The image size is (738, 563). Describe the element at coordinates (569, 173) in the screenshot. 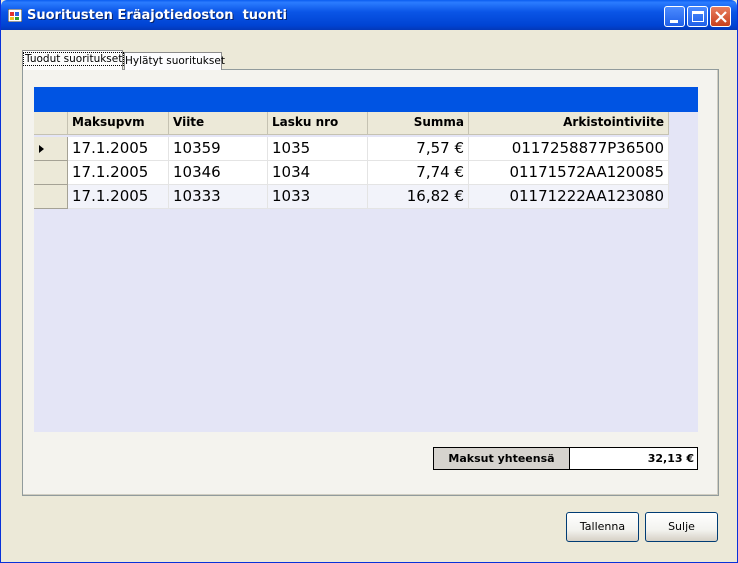

I see `table-cell: 01171572AA120085` at that location.